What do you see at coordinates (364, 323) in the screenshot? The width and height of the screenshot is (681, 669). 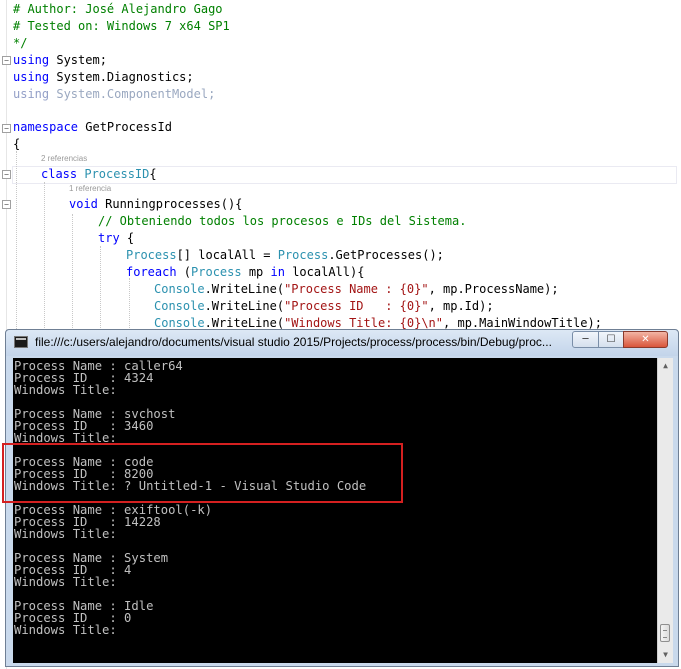 I see `string-token: "Windows Title: {0}\n"` at bounding box center [364, 323].